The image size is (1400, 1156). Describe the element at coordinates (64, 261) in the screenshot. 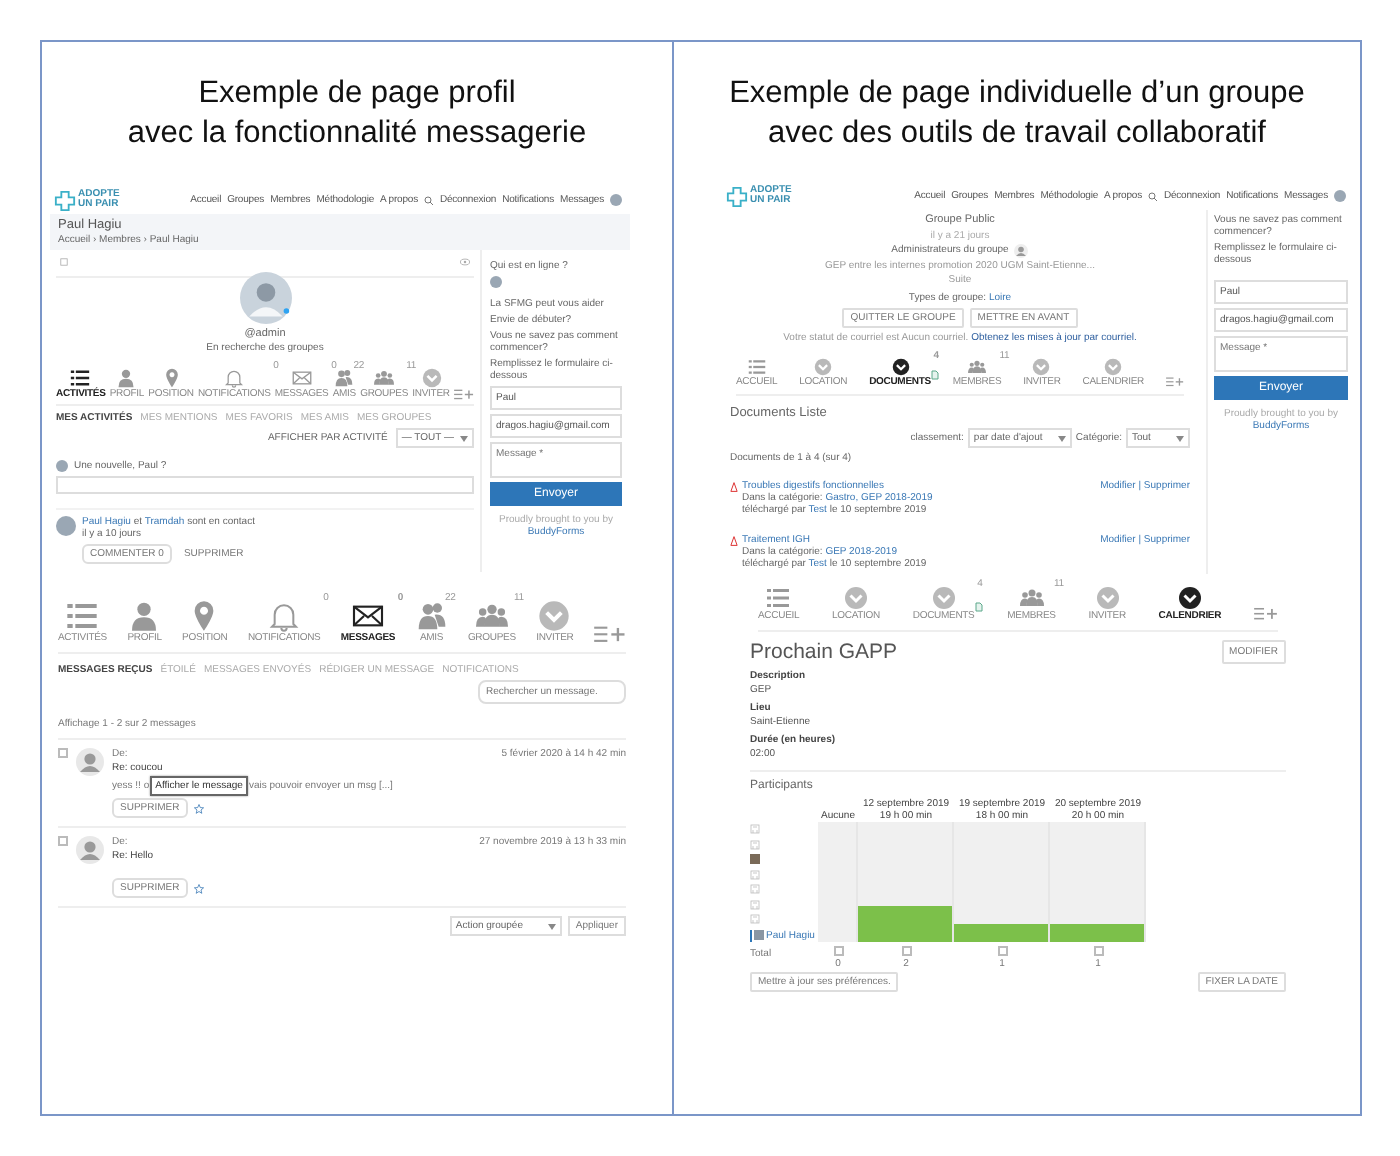

I see `image-icon` at that location.